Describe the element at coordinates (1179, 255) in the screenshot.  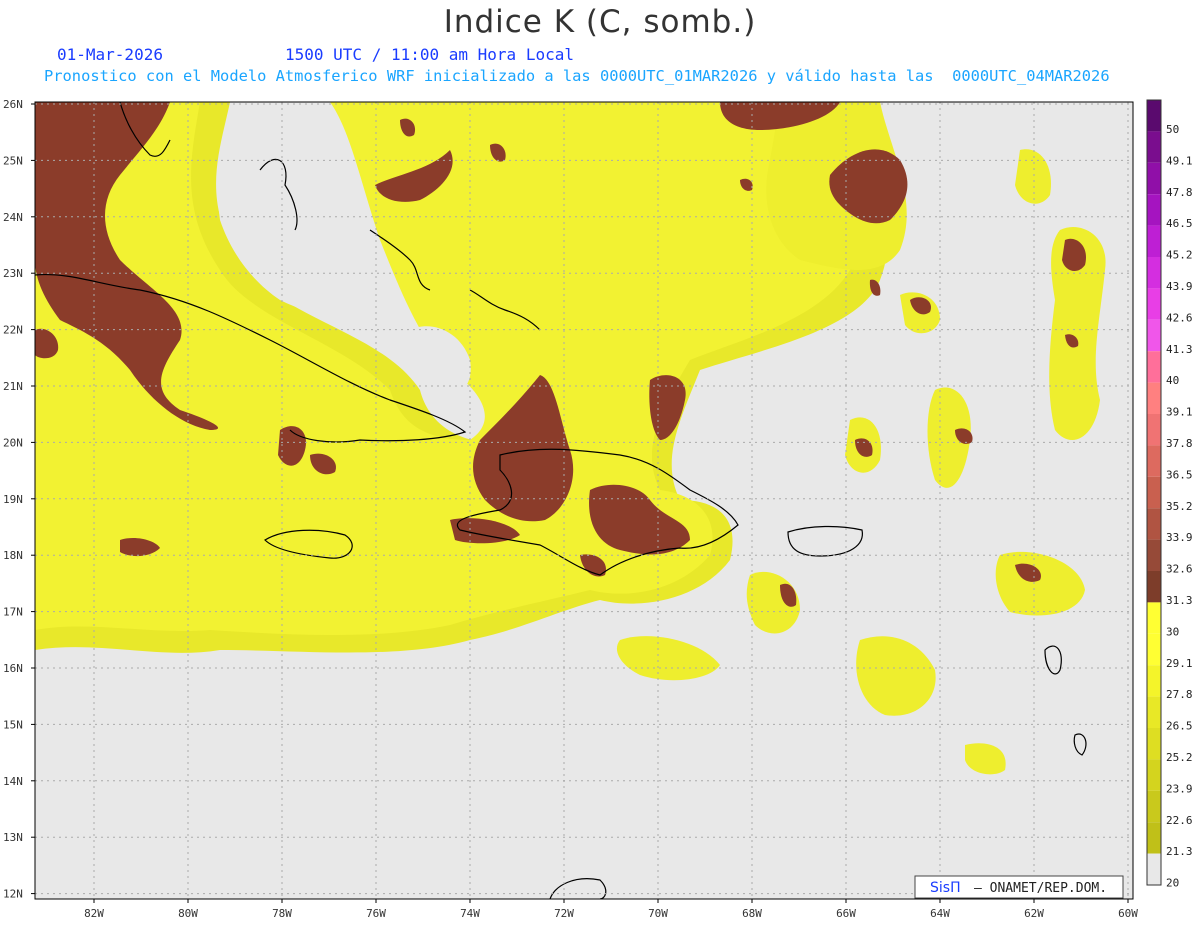
I see `colorbar-label: 45.2` at that location.